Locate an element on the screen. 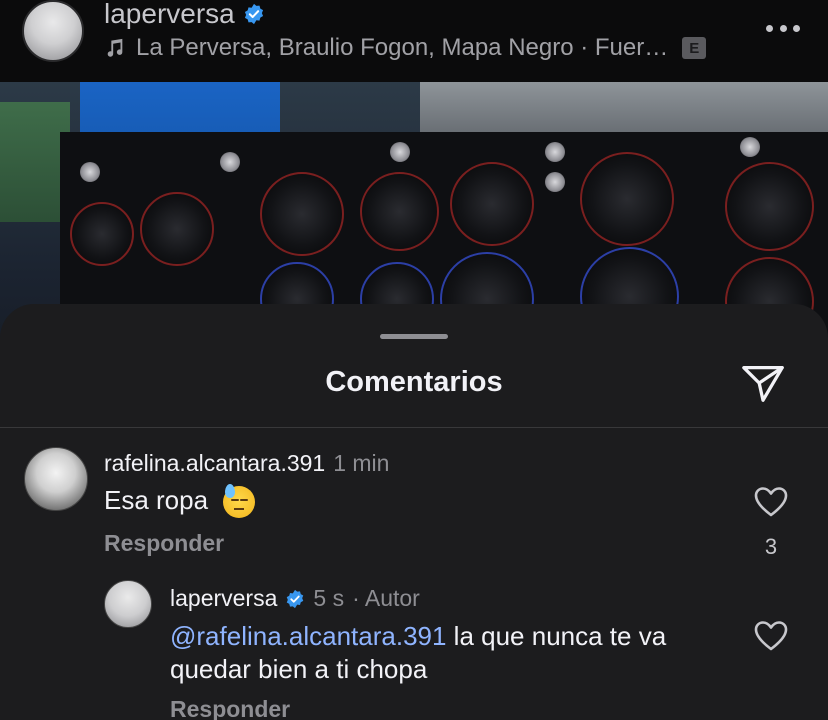 The height and width of the screenshot is (720, 828). send-paper-plane-icon is located at coordinates (763, 383).